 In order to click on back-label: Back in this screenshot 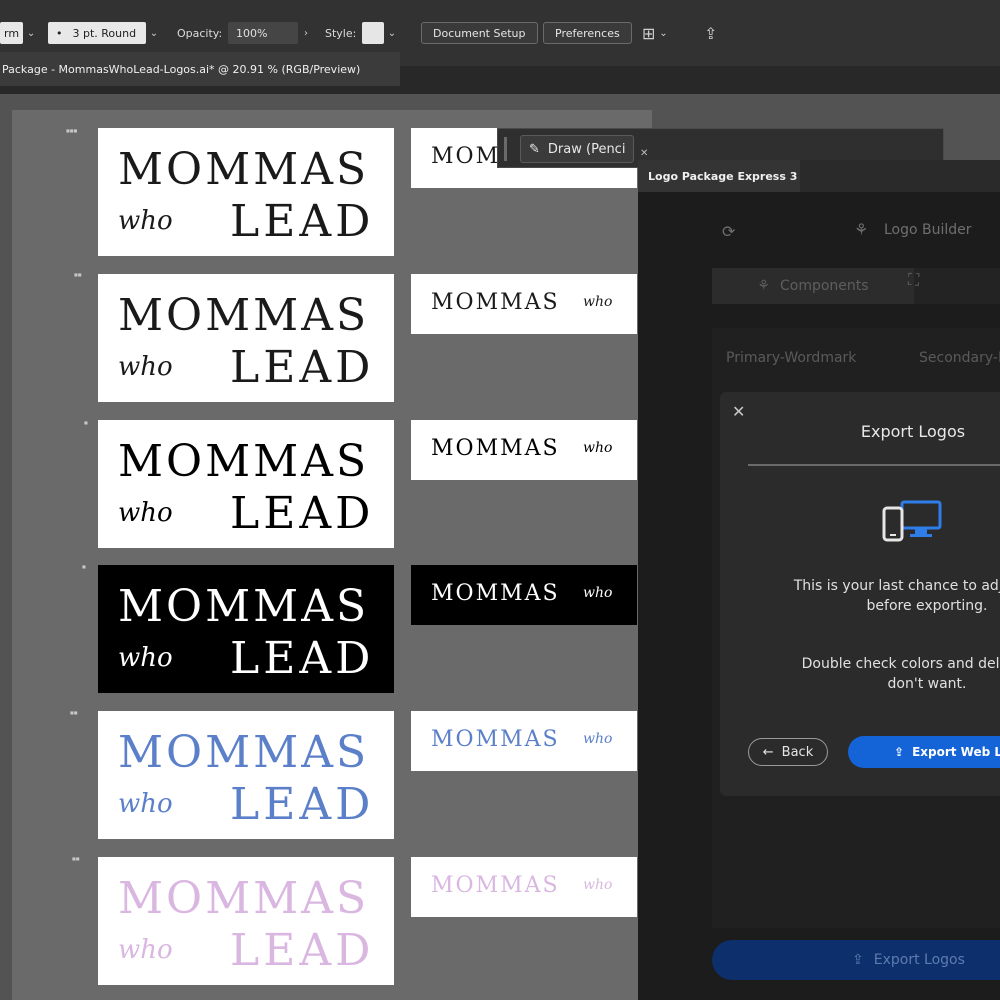, I will do `click(797, 752)`.